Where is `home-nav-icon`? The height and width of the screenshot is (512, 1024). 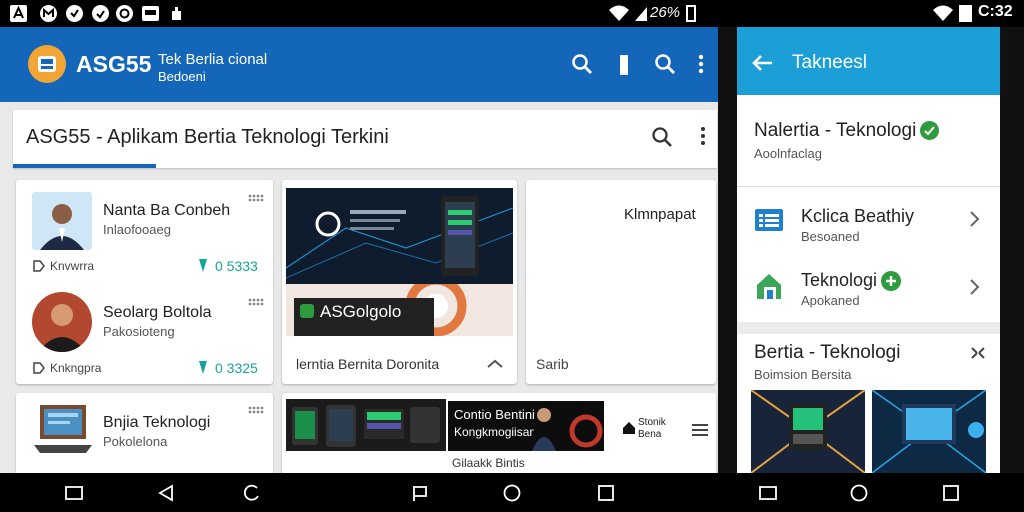 home-nav-icon is located at coordinates (512, 493).